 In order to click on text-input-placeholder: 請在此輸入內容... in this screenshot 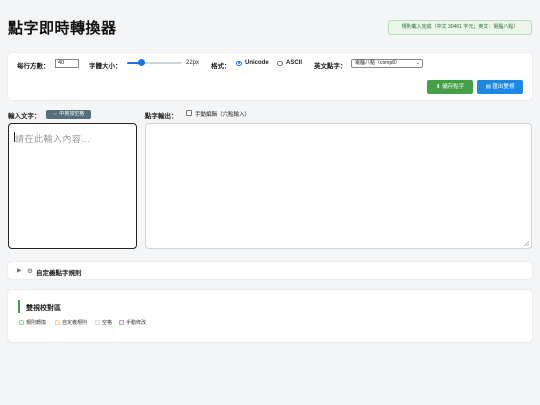, I will do `click(53, 139)`.